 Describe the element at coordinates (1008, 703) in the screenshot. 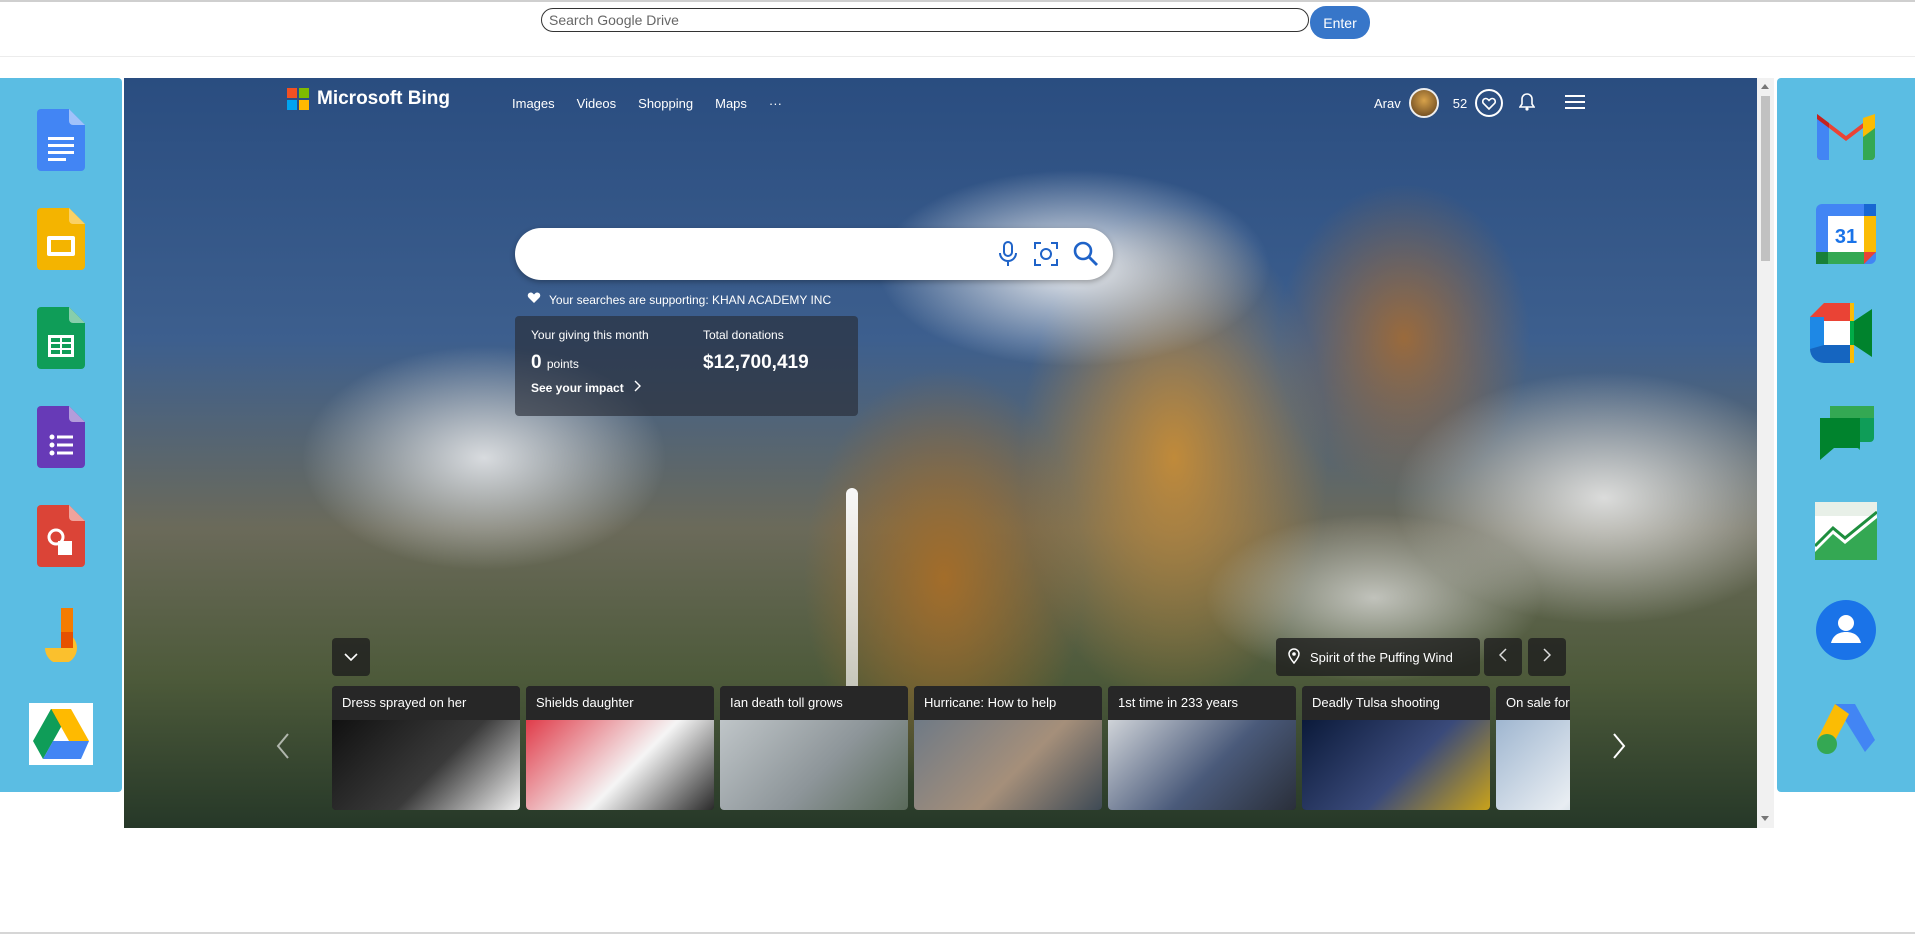

I see `news-card-title: Hurricane: How to help` at that location.